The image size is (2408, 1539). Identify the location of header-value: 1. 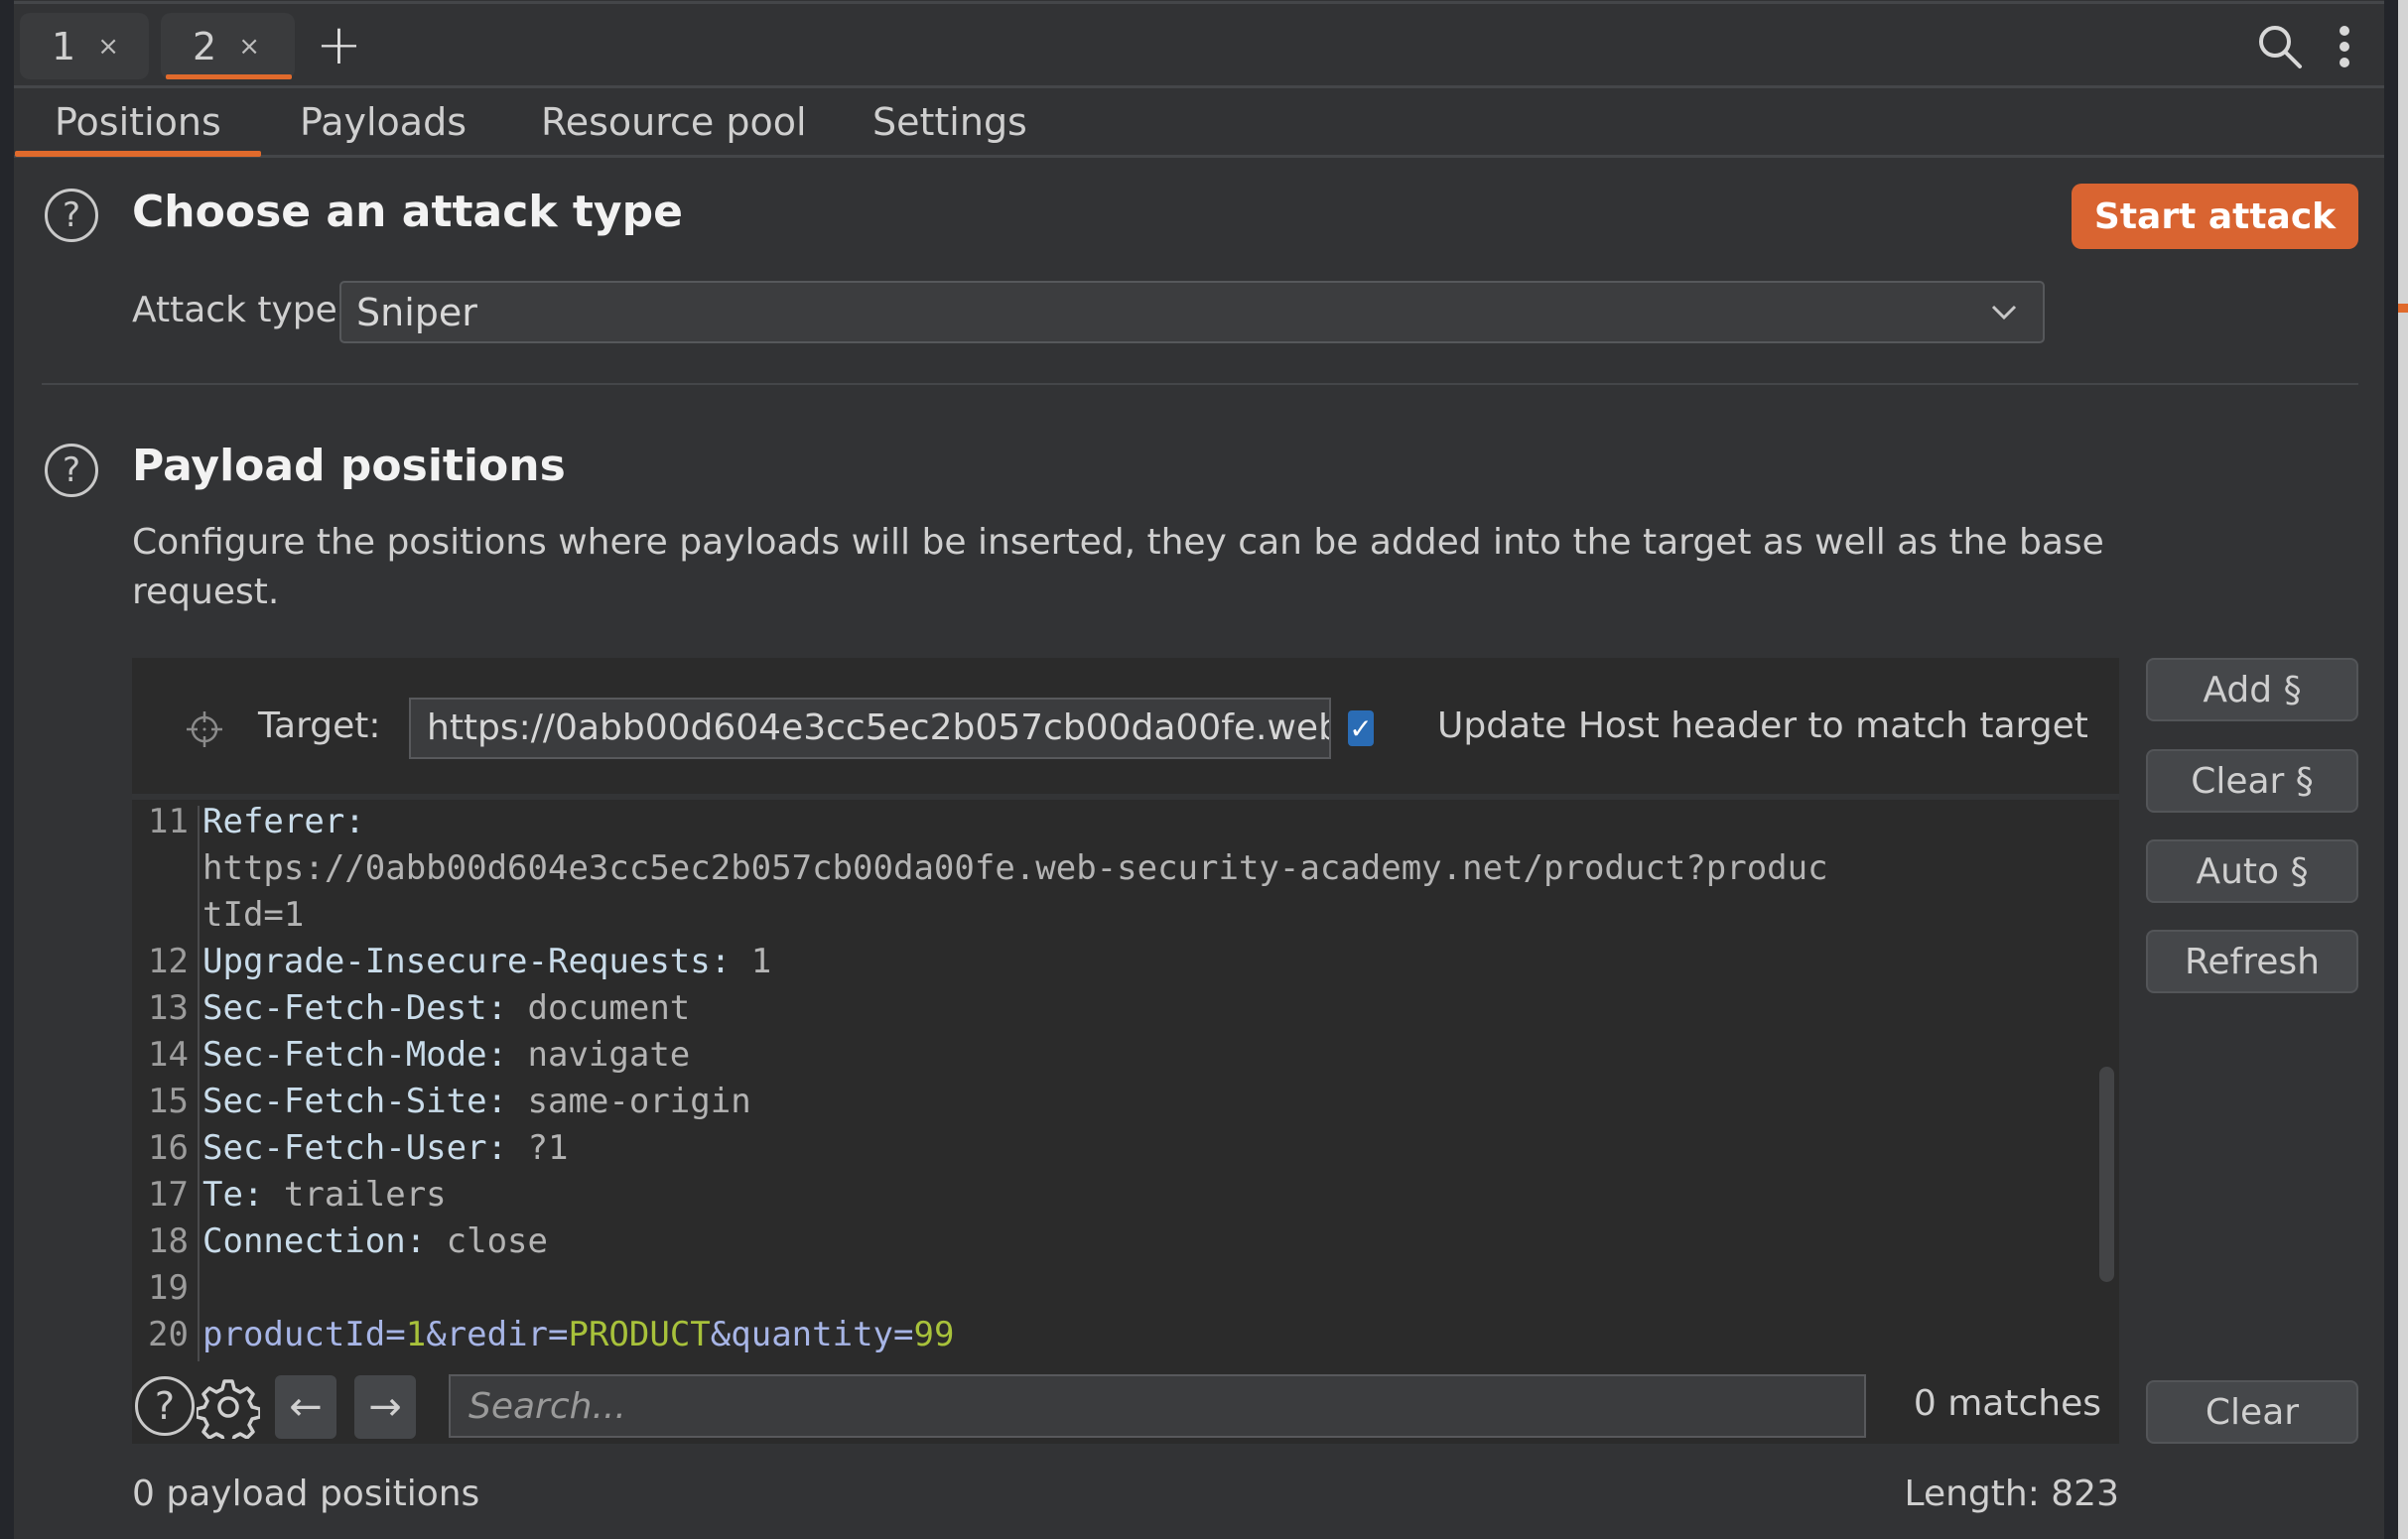
(751, 962).